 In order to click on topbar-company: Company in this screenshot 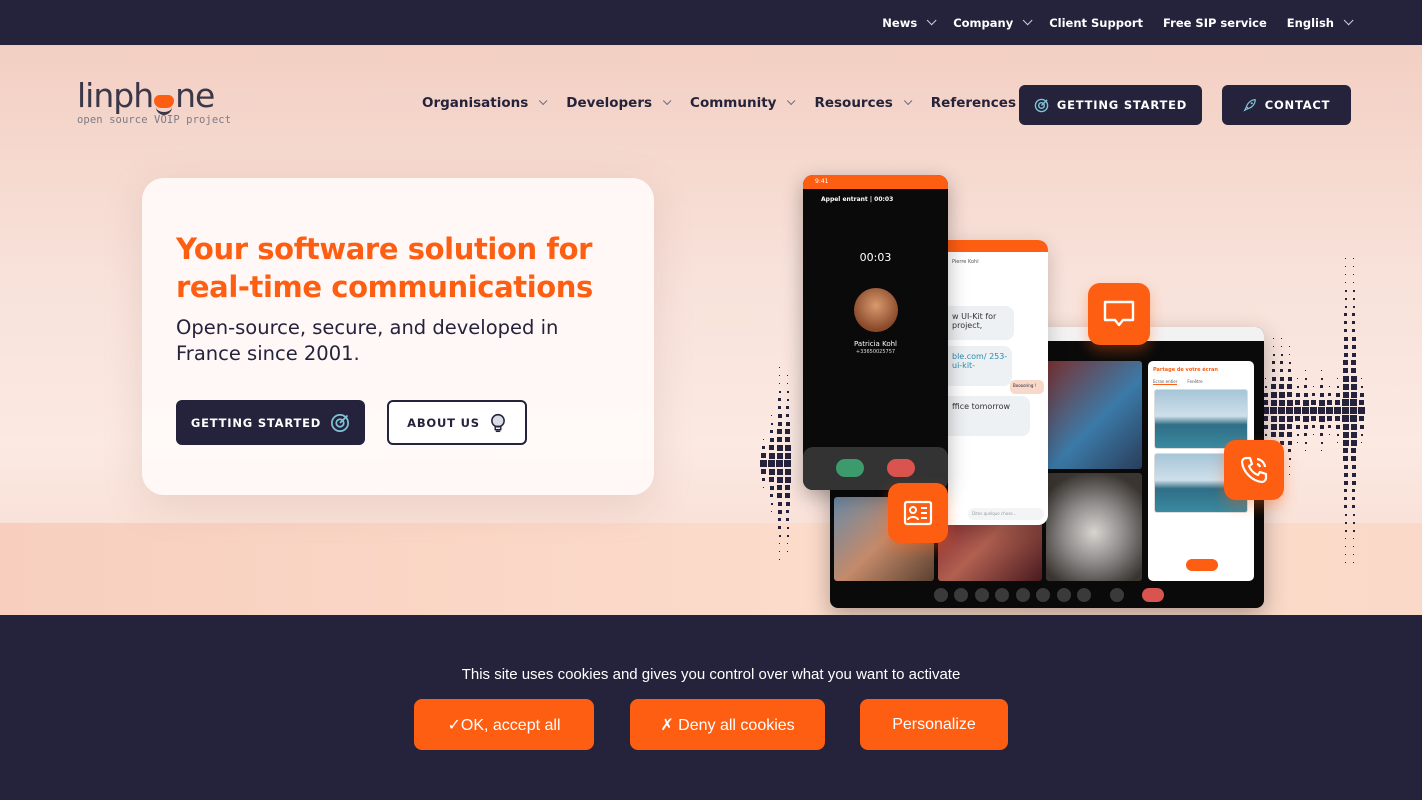, I will do `click(993, 22)`.